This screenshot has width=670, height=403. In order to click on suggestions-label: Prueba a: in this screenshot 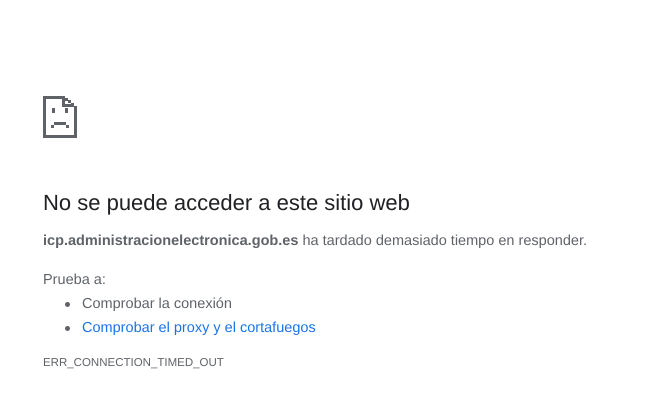, I will do `click(75, 280)`.